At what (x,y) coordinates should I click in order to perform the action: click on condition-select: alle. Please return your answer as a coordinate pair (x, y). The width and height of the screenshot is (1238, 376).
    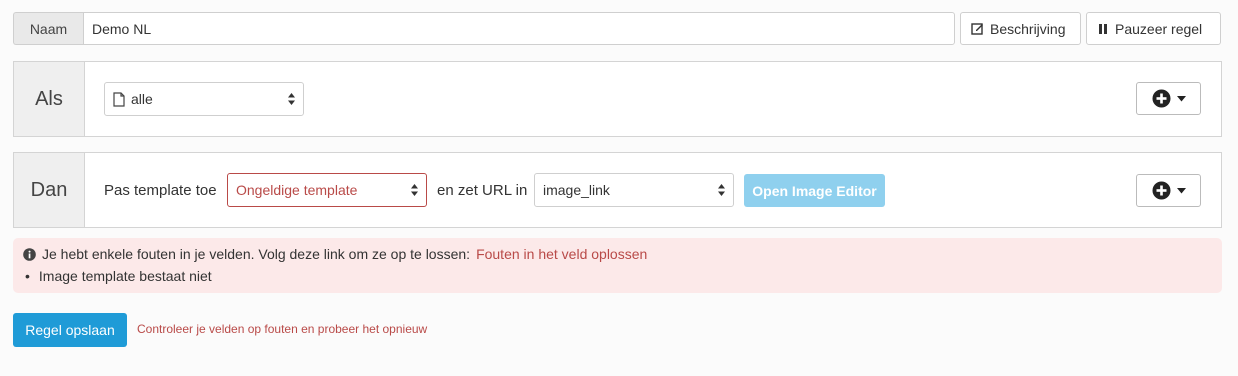
    Looking at the image, I should click on (204, 99).